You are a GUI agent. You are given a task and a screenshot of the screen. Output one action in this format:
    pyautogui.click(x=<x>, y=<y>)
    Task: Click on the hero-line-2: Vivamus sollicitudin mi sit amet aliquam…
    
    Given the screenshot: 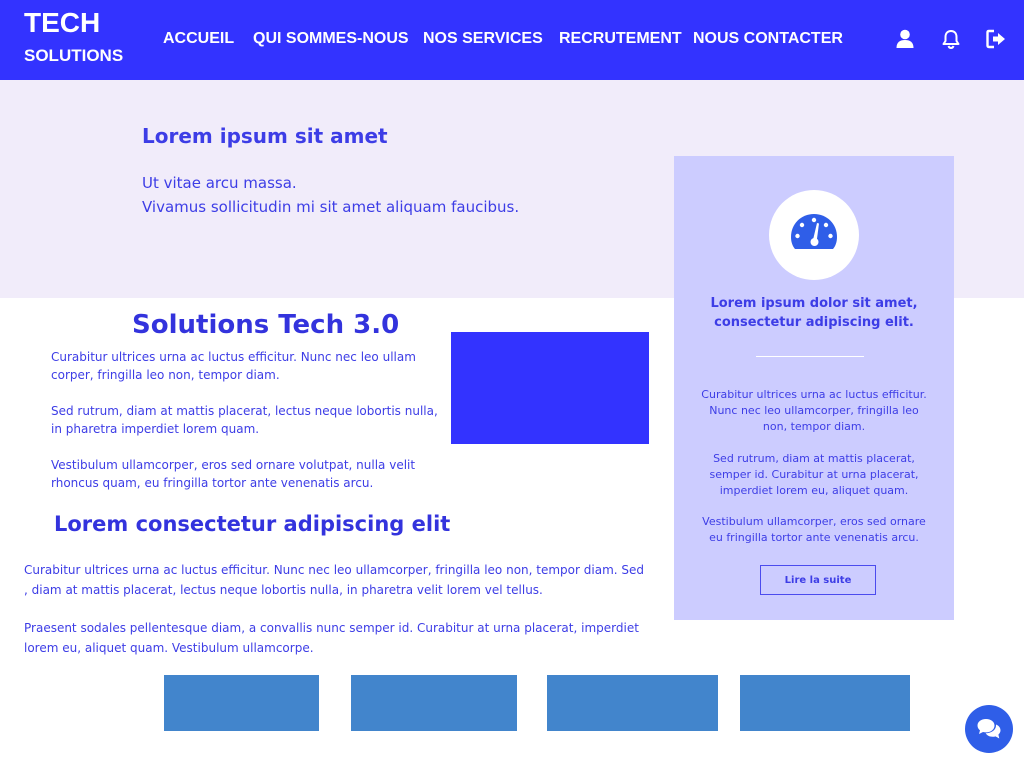 What is the action you would take?
    pyautogui.click(x=331, y=207)
    